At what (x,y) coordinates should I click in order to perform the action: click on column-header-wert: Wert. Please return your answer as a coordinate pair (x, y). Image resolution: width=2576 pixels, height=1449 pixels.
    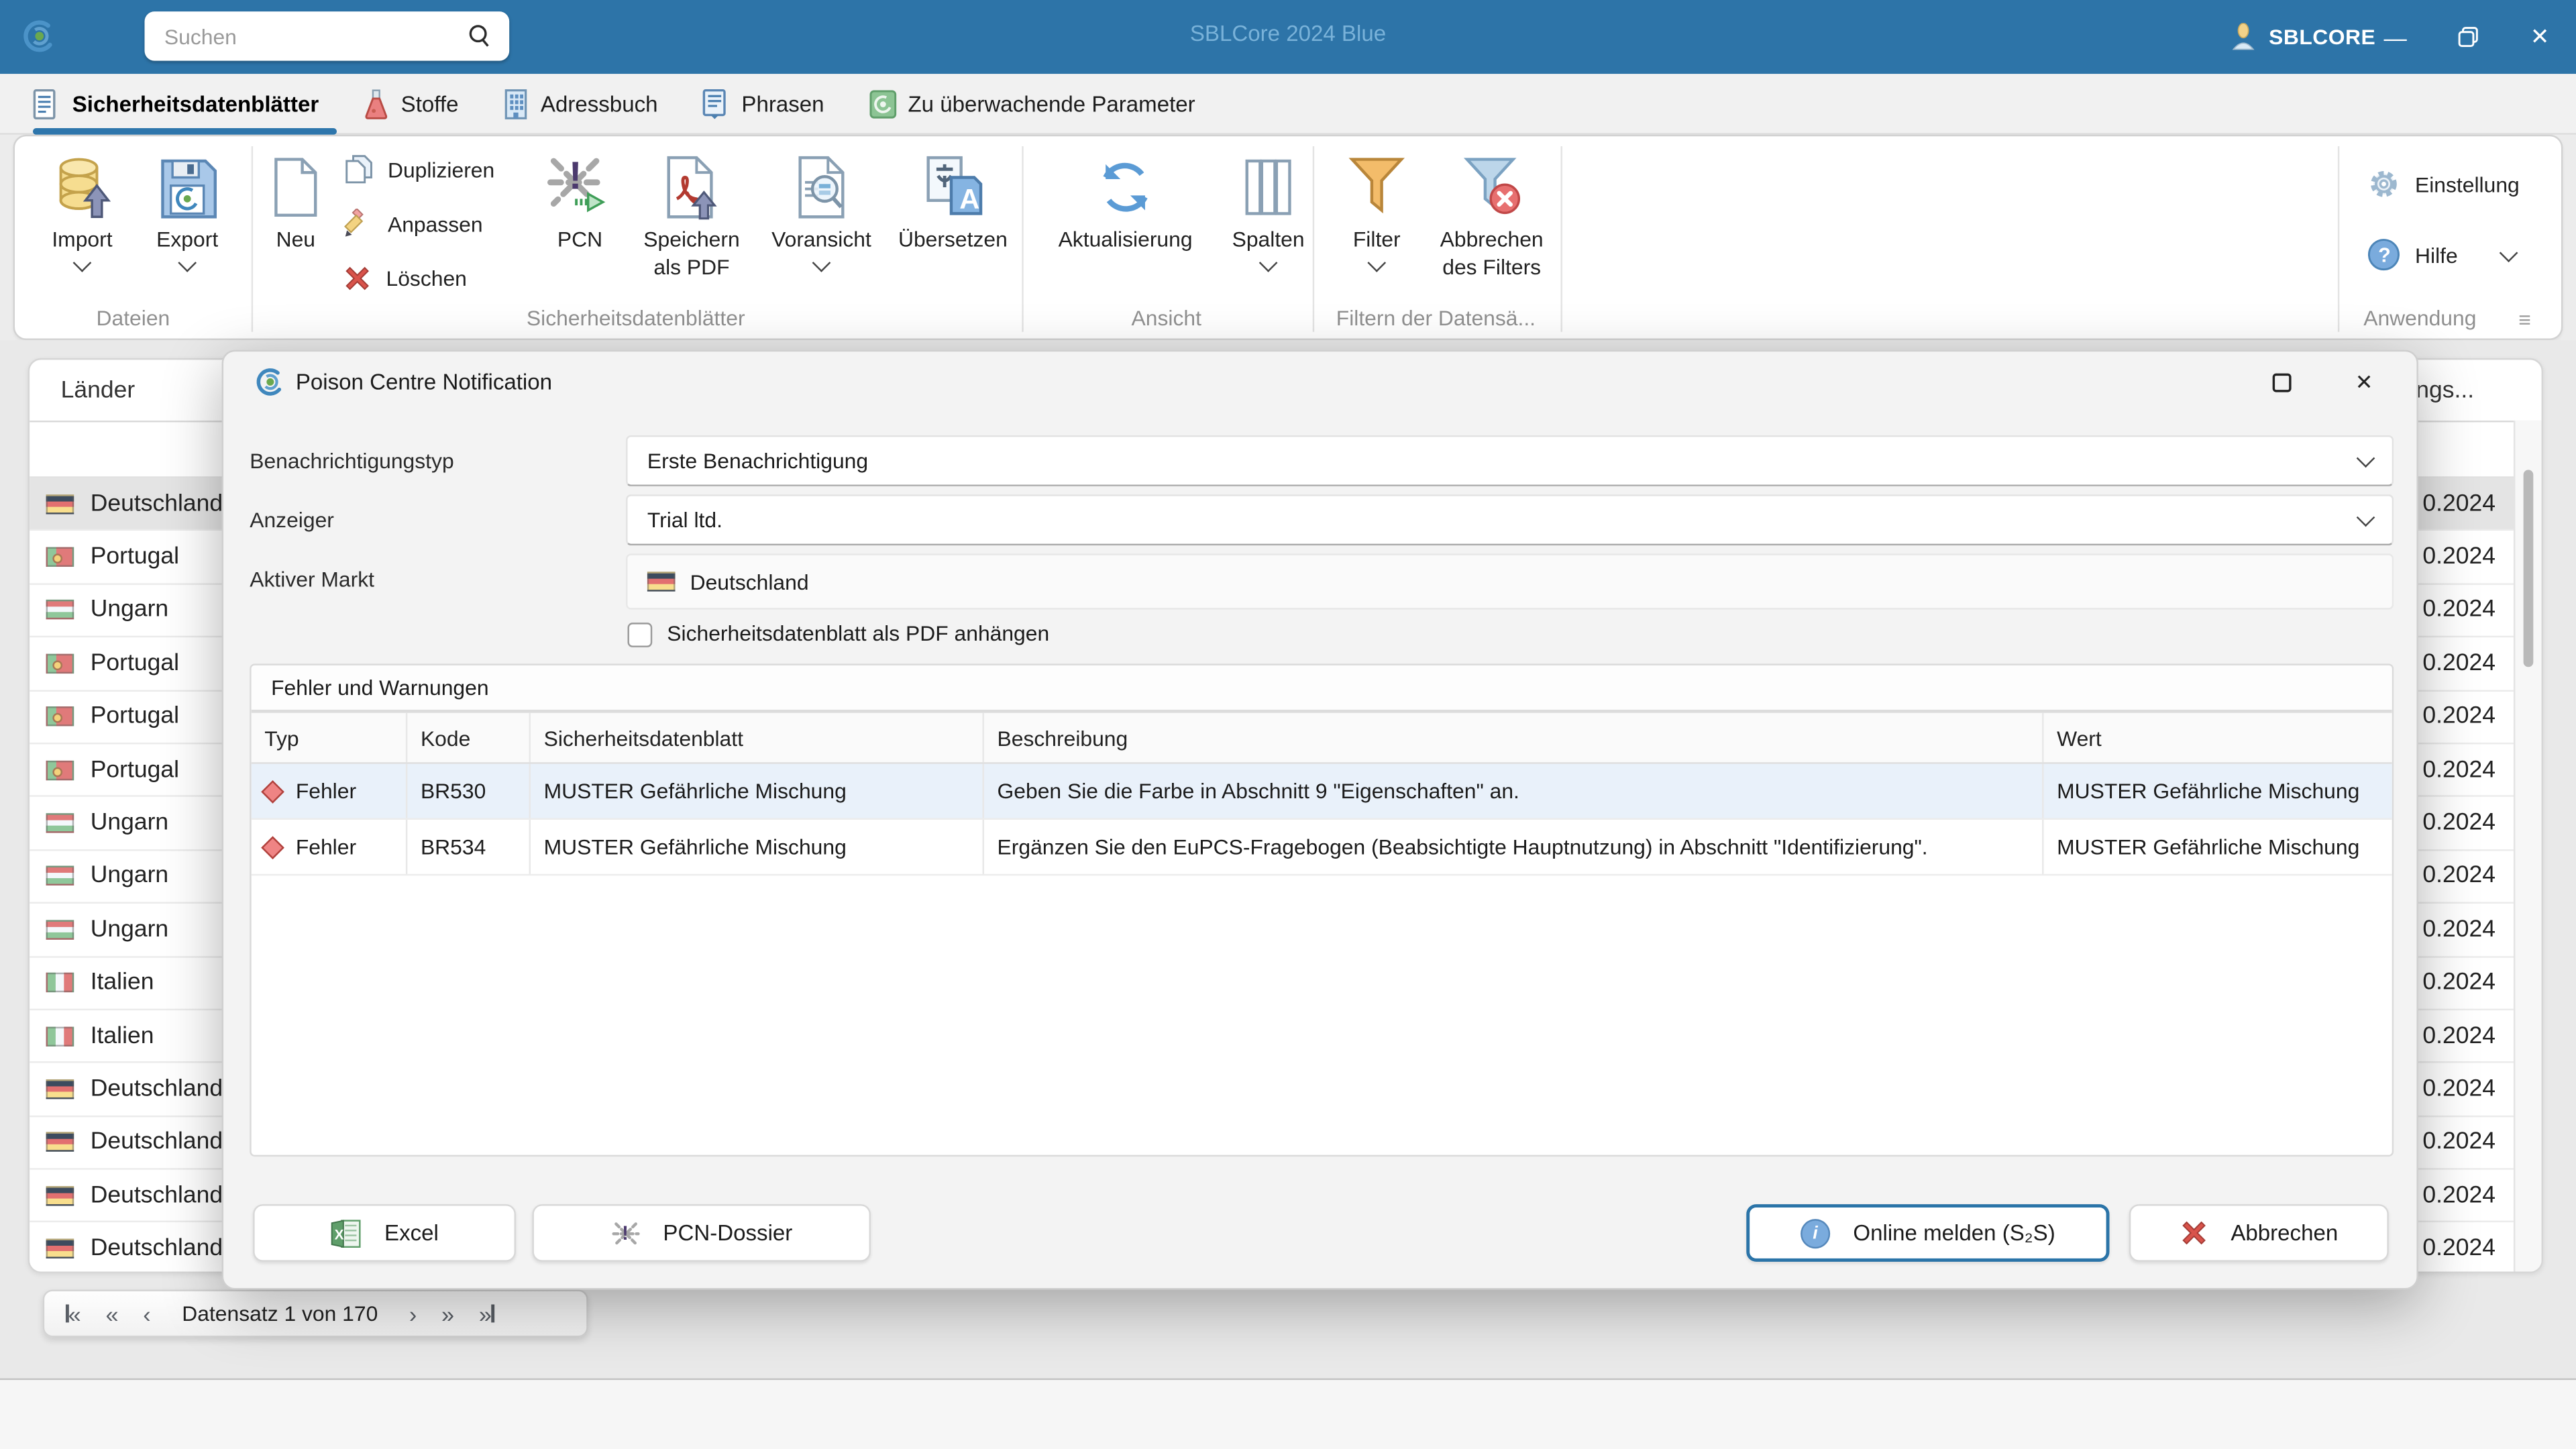
    Looking at the image, I should click on (2218, 737).